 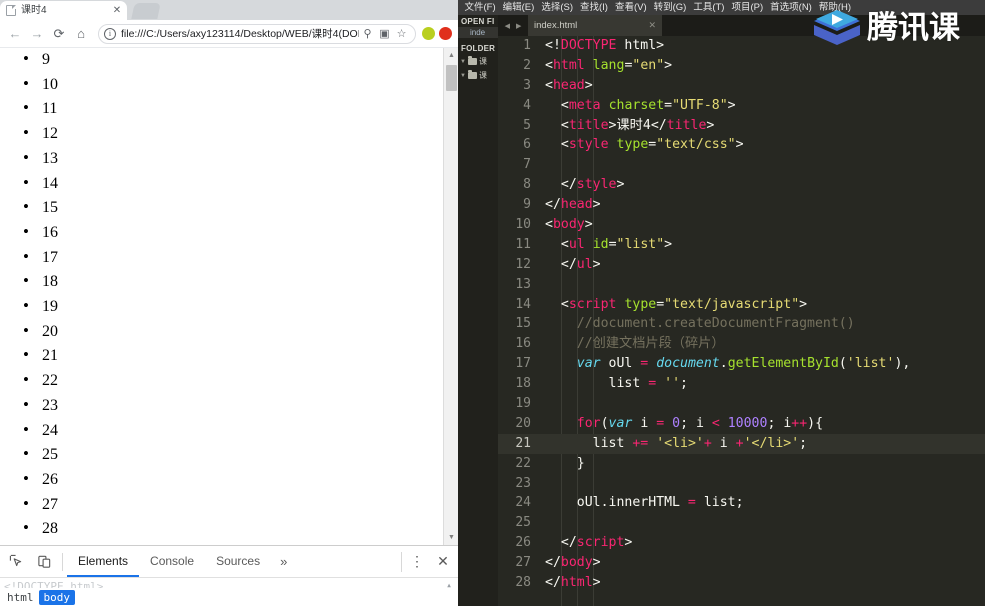 I want to click on code-line: 20 for(var i = 0; i < 10000; i++){, so click(x=741, y=424).